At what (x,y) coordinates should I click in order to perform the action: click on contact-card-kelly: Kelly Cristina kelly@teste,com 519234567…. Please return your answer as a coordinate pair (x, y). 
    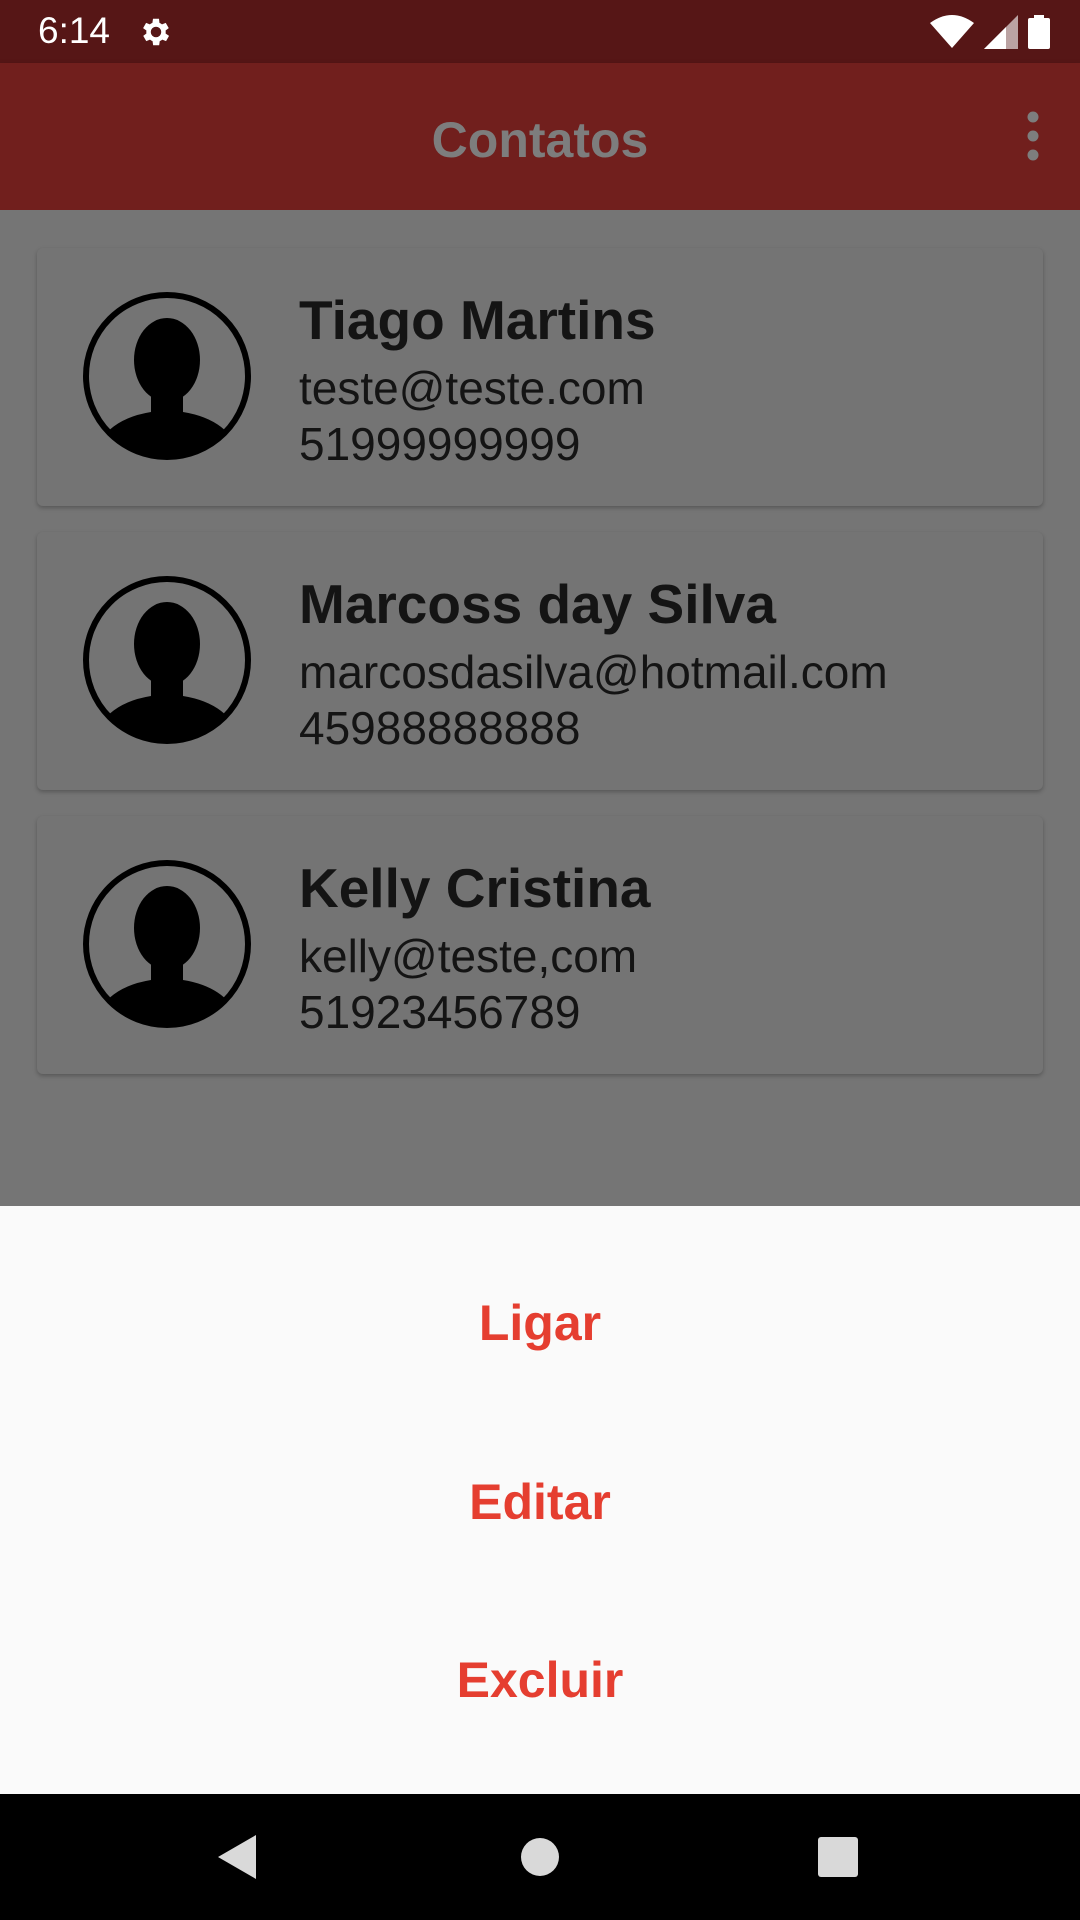
    Looking at the image, I should click on (540, 945).